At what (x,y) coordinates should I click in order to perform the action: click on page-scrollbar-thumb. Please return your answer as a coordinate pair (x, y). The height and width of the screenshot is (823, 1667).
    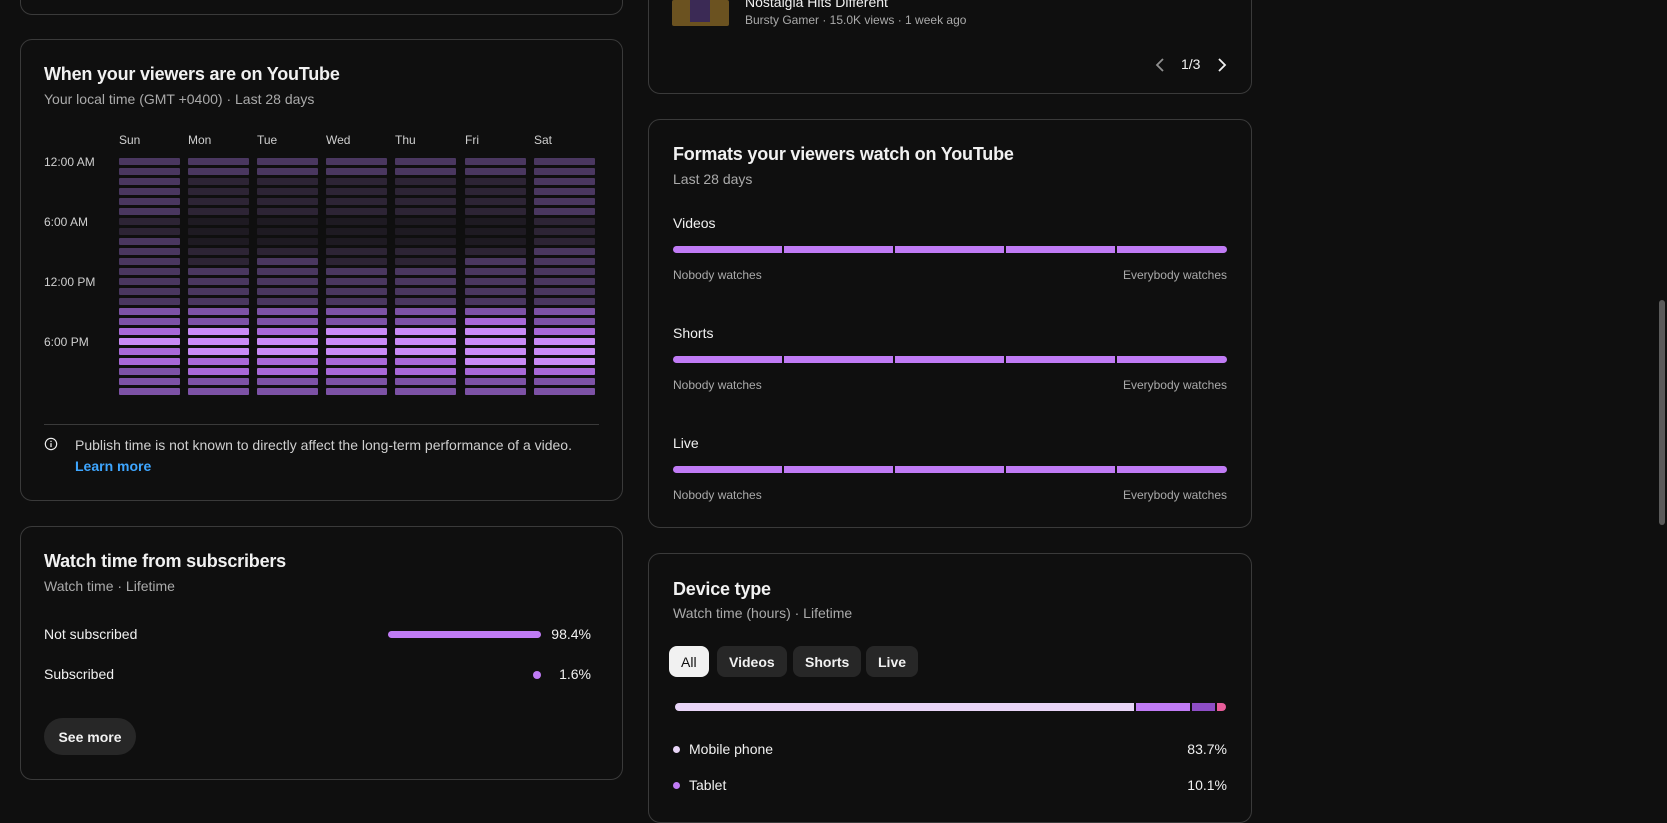
    Looking at the image, I should click on (1662, 412).